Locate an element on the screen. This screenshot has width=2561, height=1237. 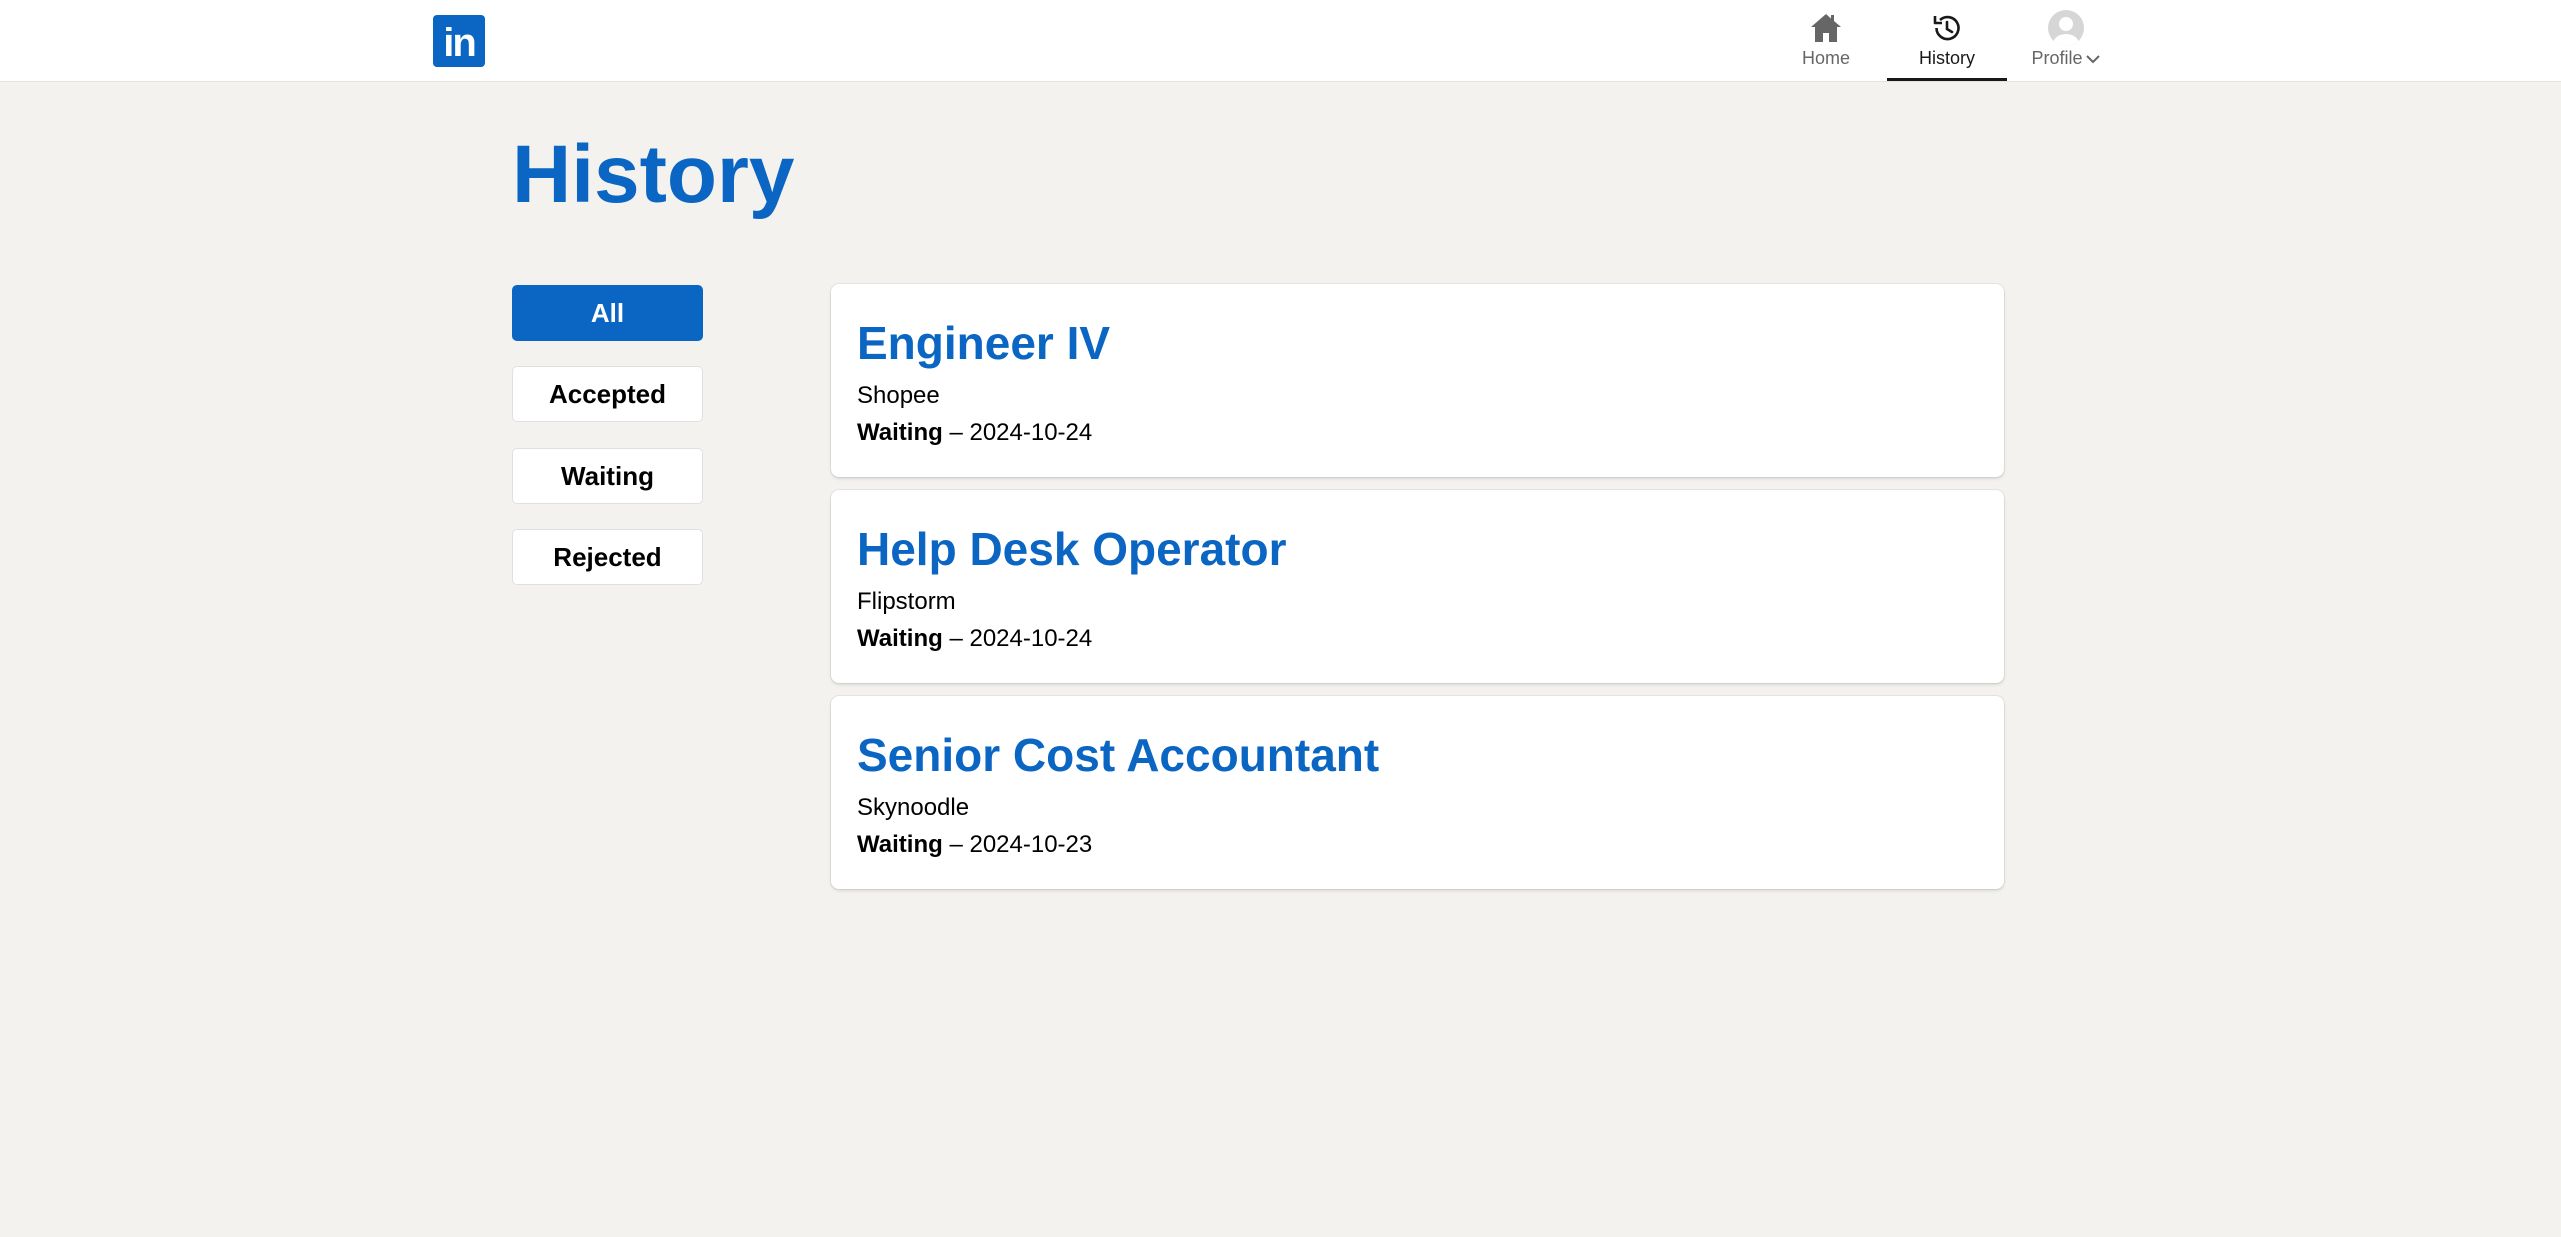
application-card: Engineer IV Shopee Waiting – 2024-10-24 is located at coordinates (1417, 380).